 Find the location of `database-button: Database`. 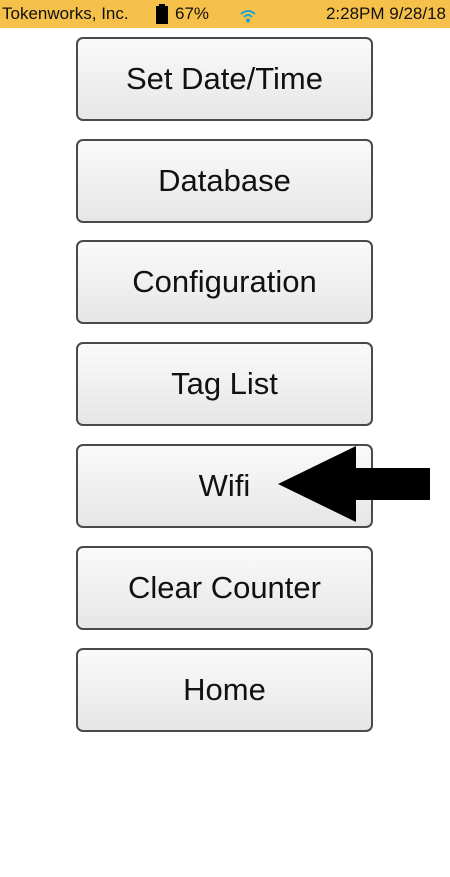

database-button: Database is located at coordinates (224, 181).